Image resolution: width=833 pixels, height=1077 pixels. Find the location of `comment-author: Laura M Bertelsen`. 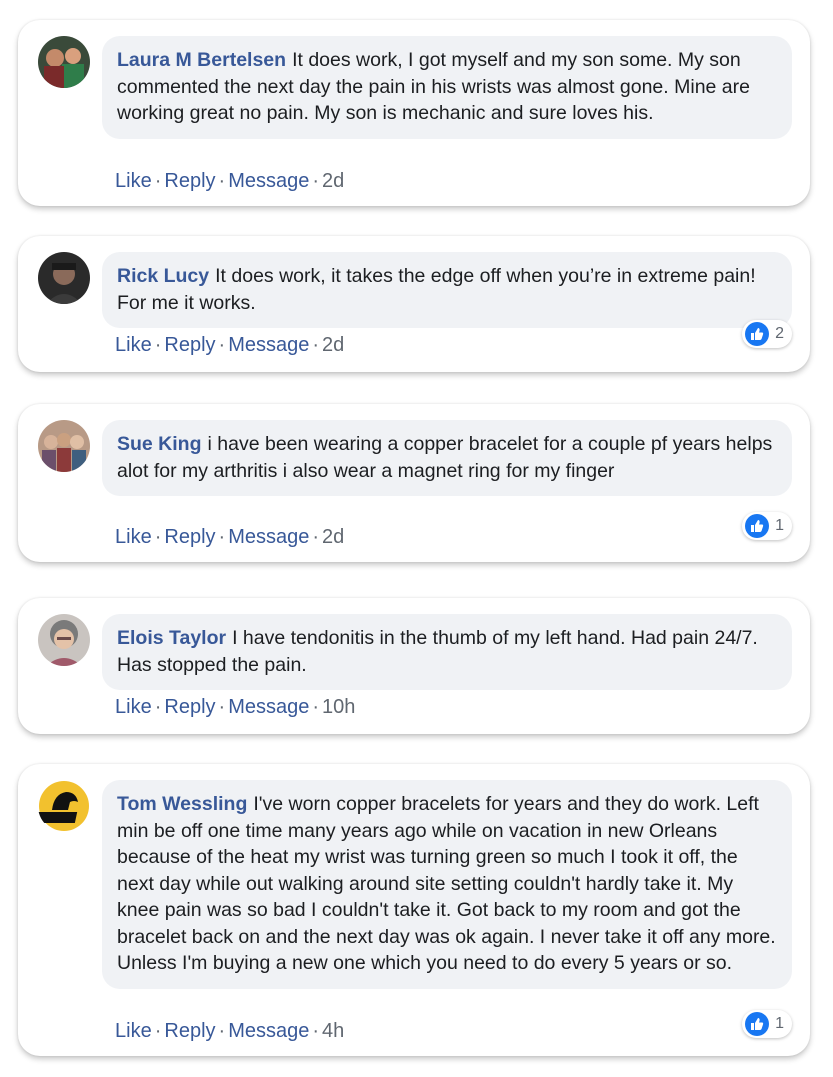

comment-author: Laura M Bertelsen is located at coordinates (201, 60).